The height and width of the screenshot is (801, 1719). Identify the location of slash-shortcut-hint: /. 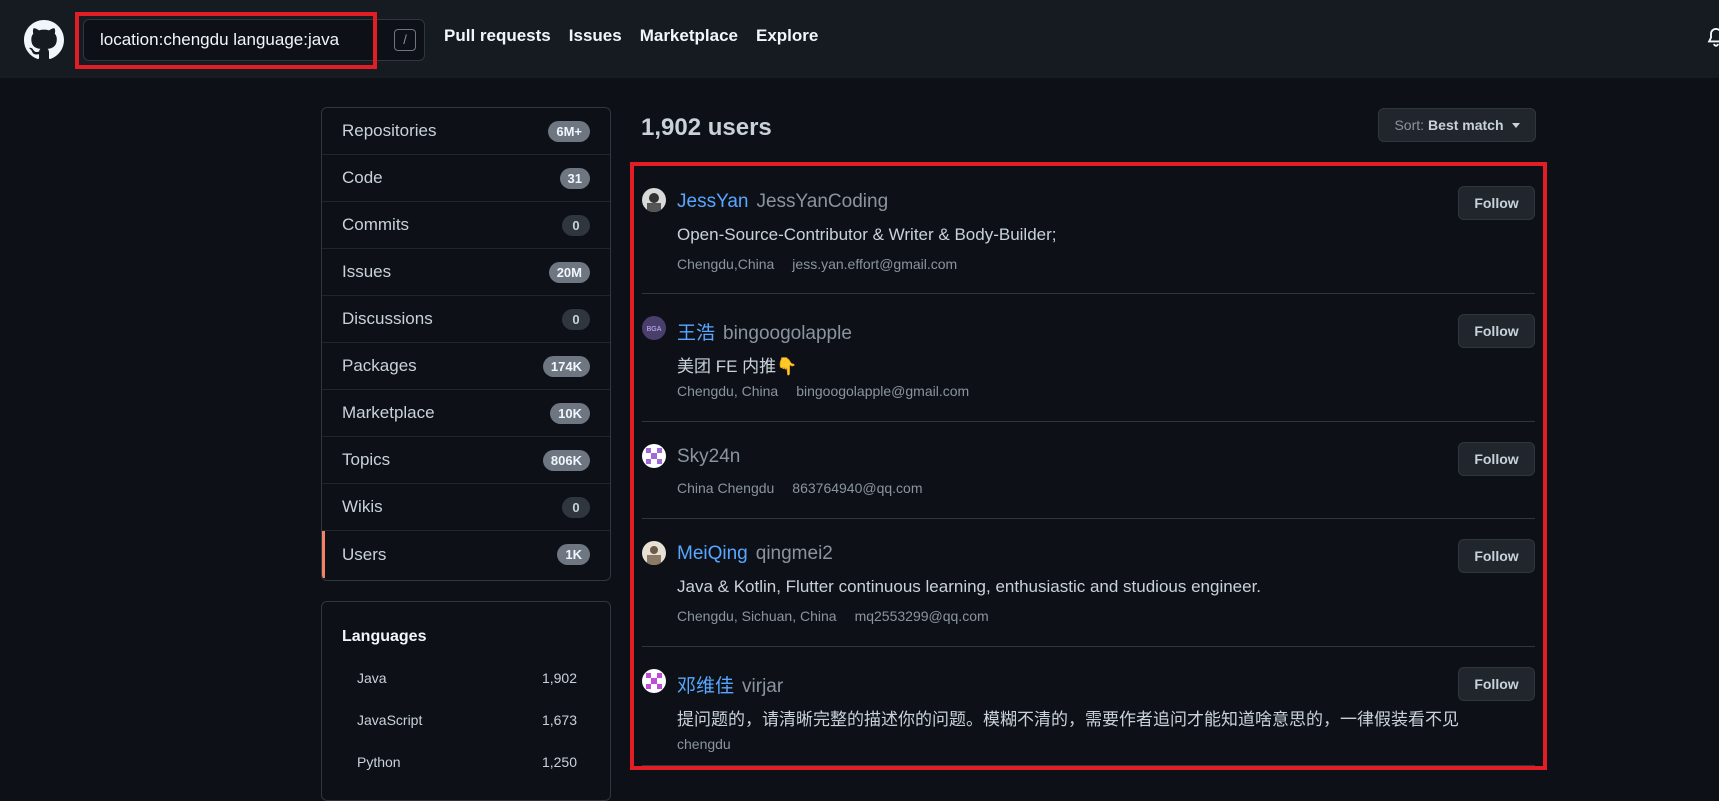
(405, 40).